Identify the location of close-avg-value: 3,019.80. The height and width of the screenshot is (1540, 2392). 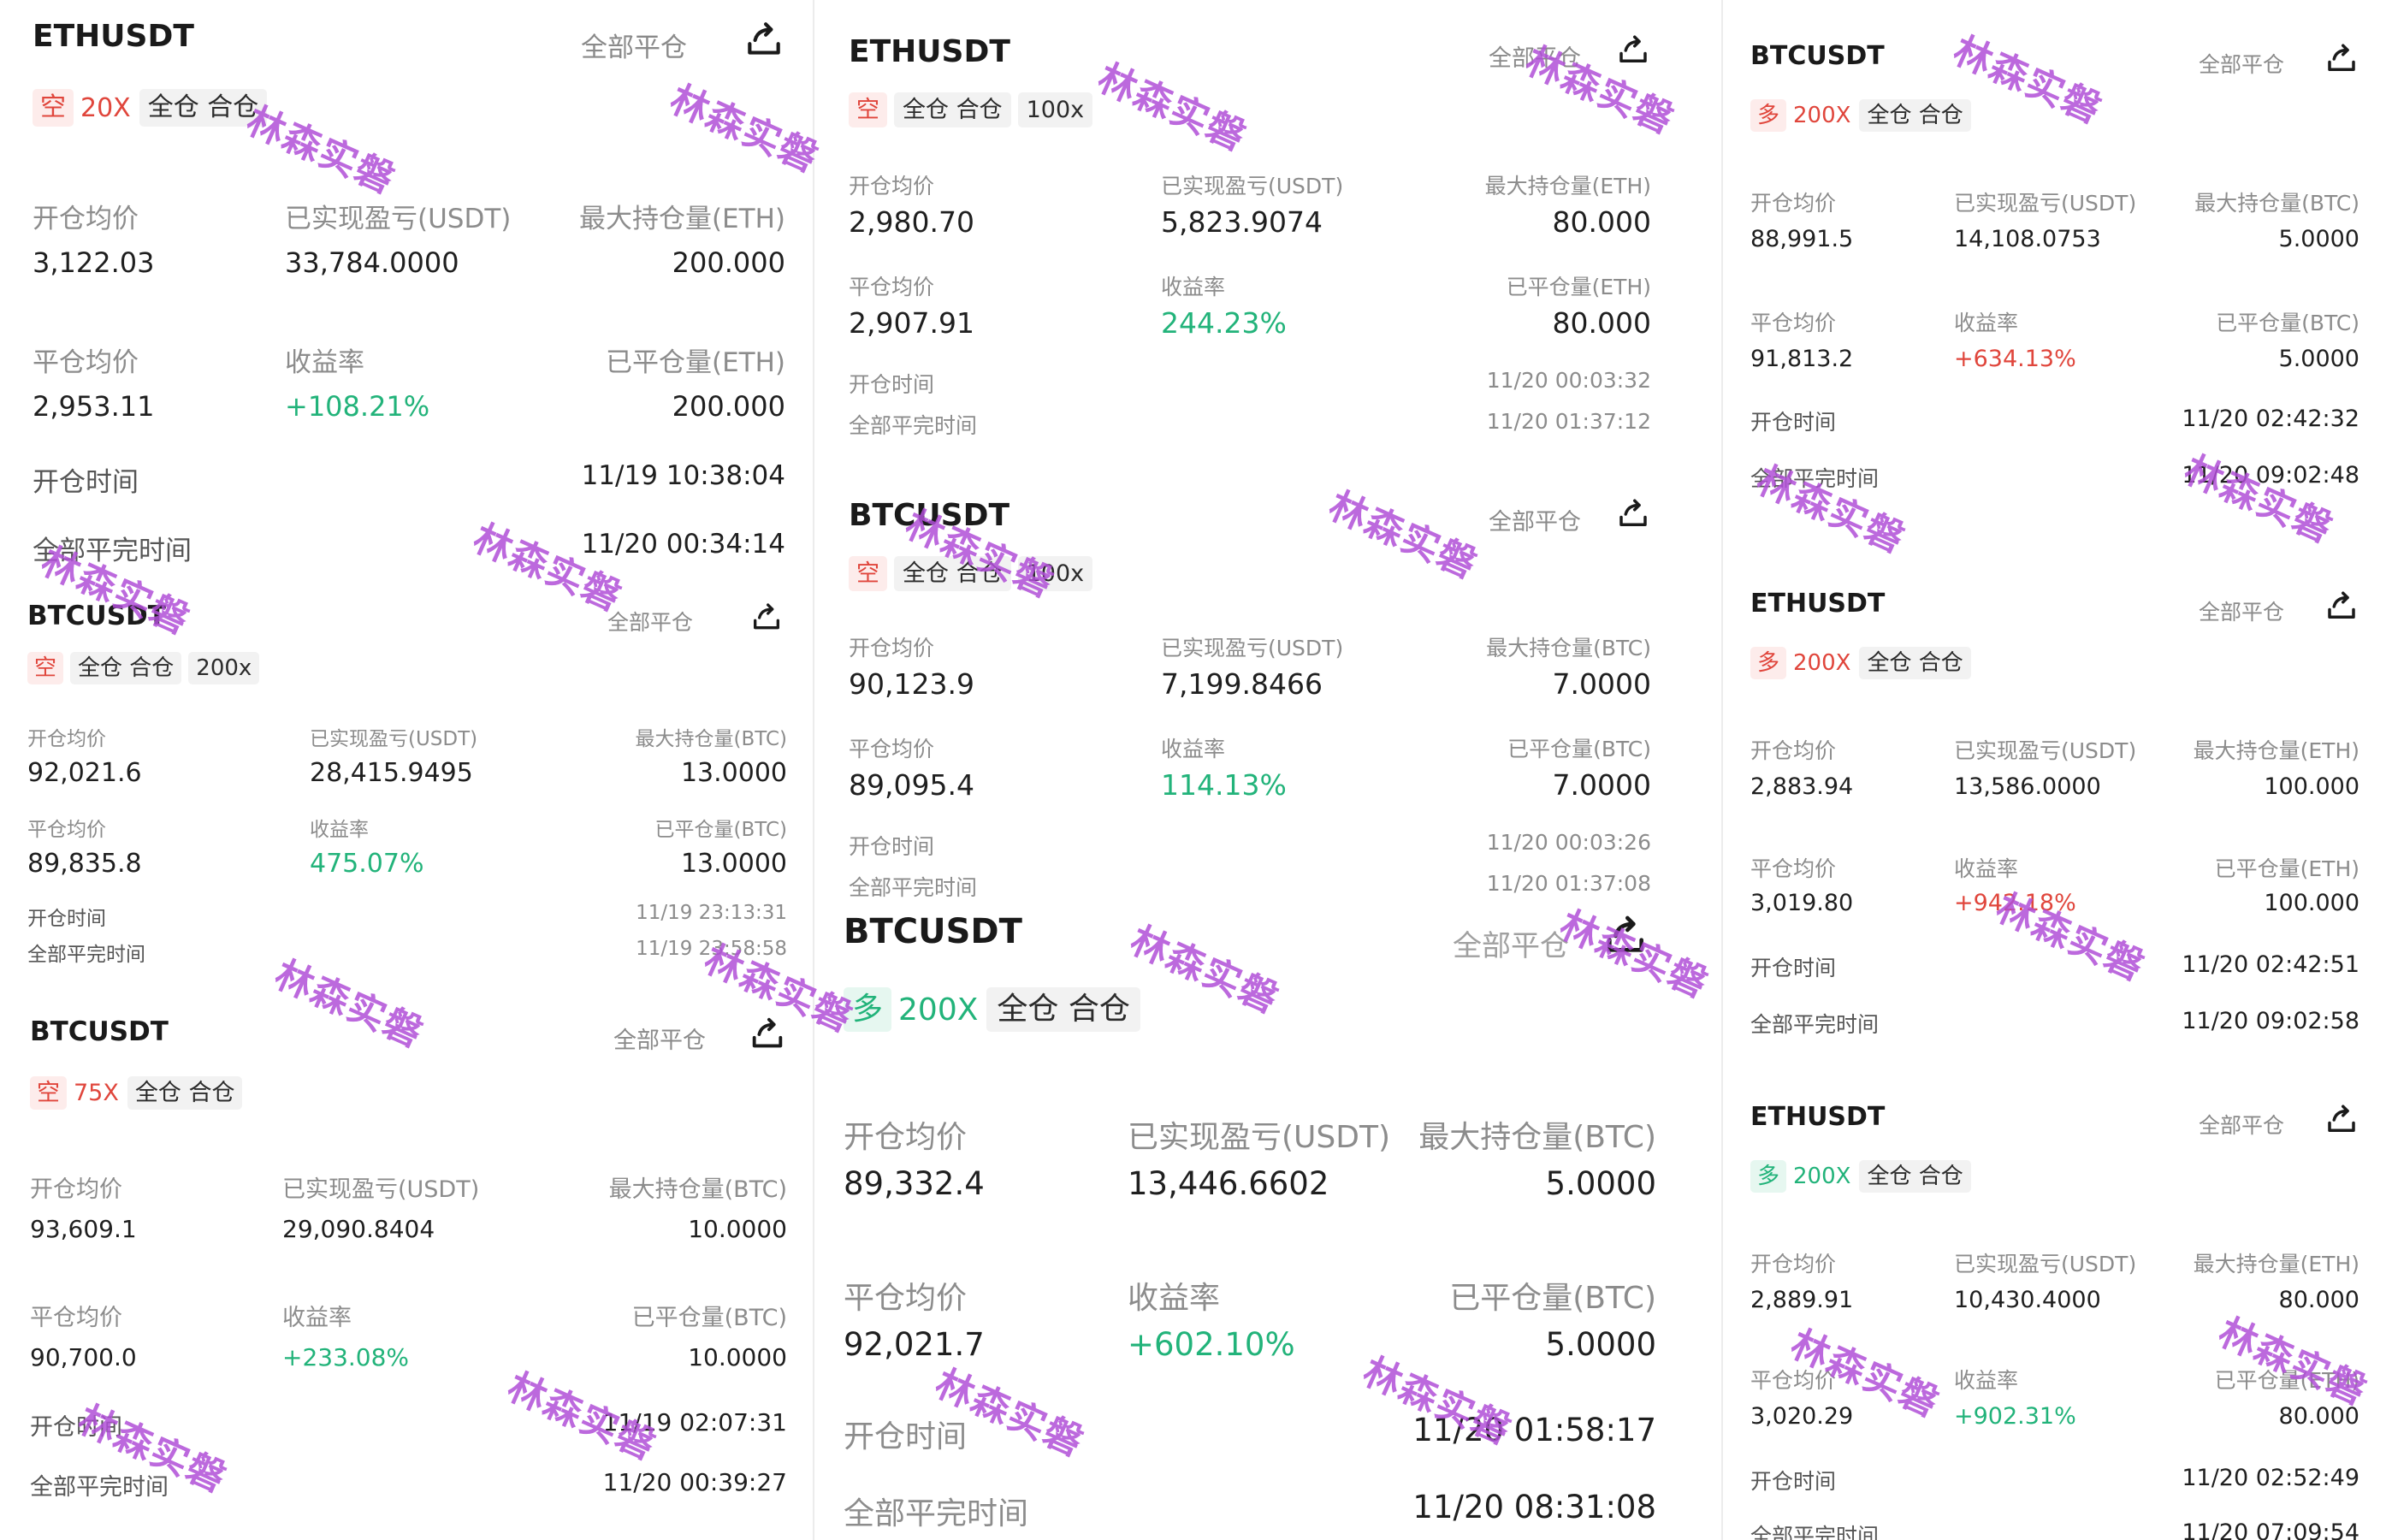
(1802, 903).